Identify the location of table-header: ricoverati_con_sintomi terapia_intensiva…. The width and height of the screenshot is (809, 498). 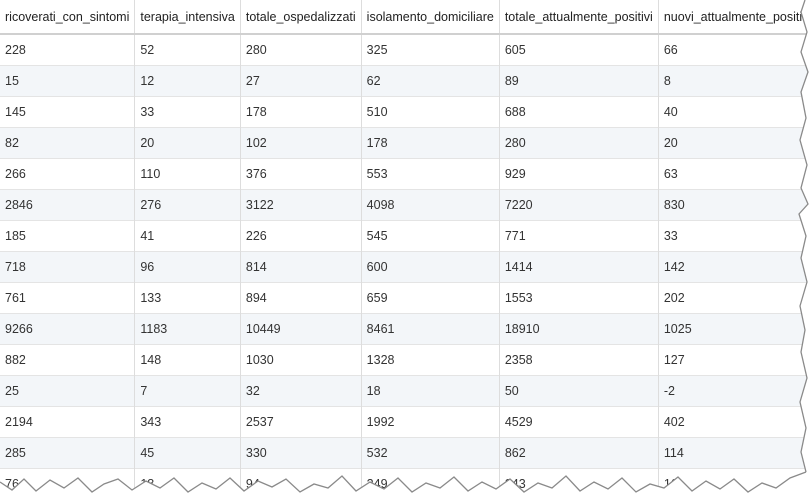
(404, 17).